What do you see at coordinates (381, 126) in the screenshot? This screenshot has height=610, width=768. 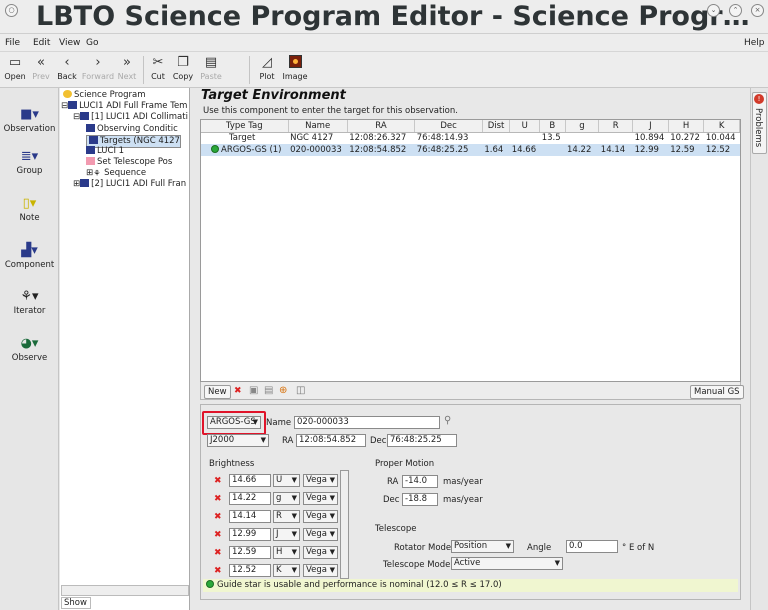 I see `column-header: RA` at bounding box center [381, 126].